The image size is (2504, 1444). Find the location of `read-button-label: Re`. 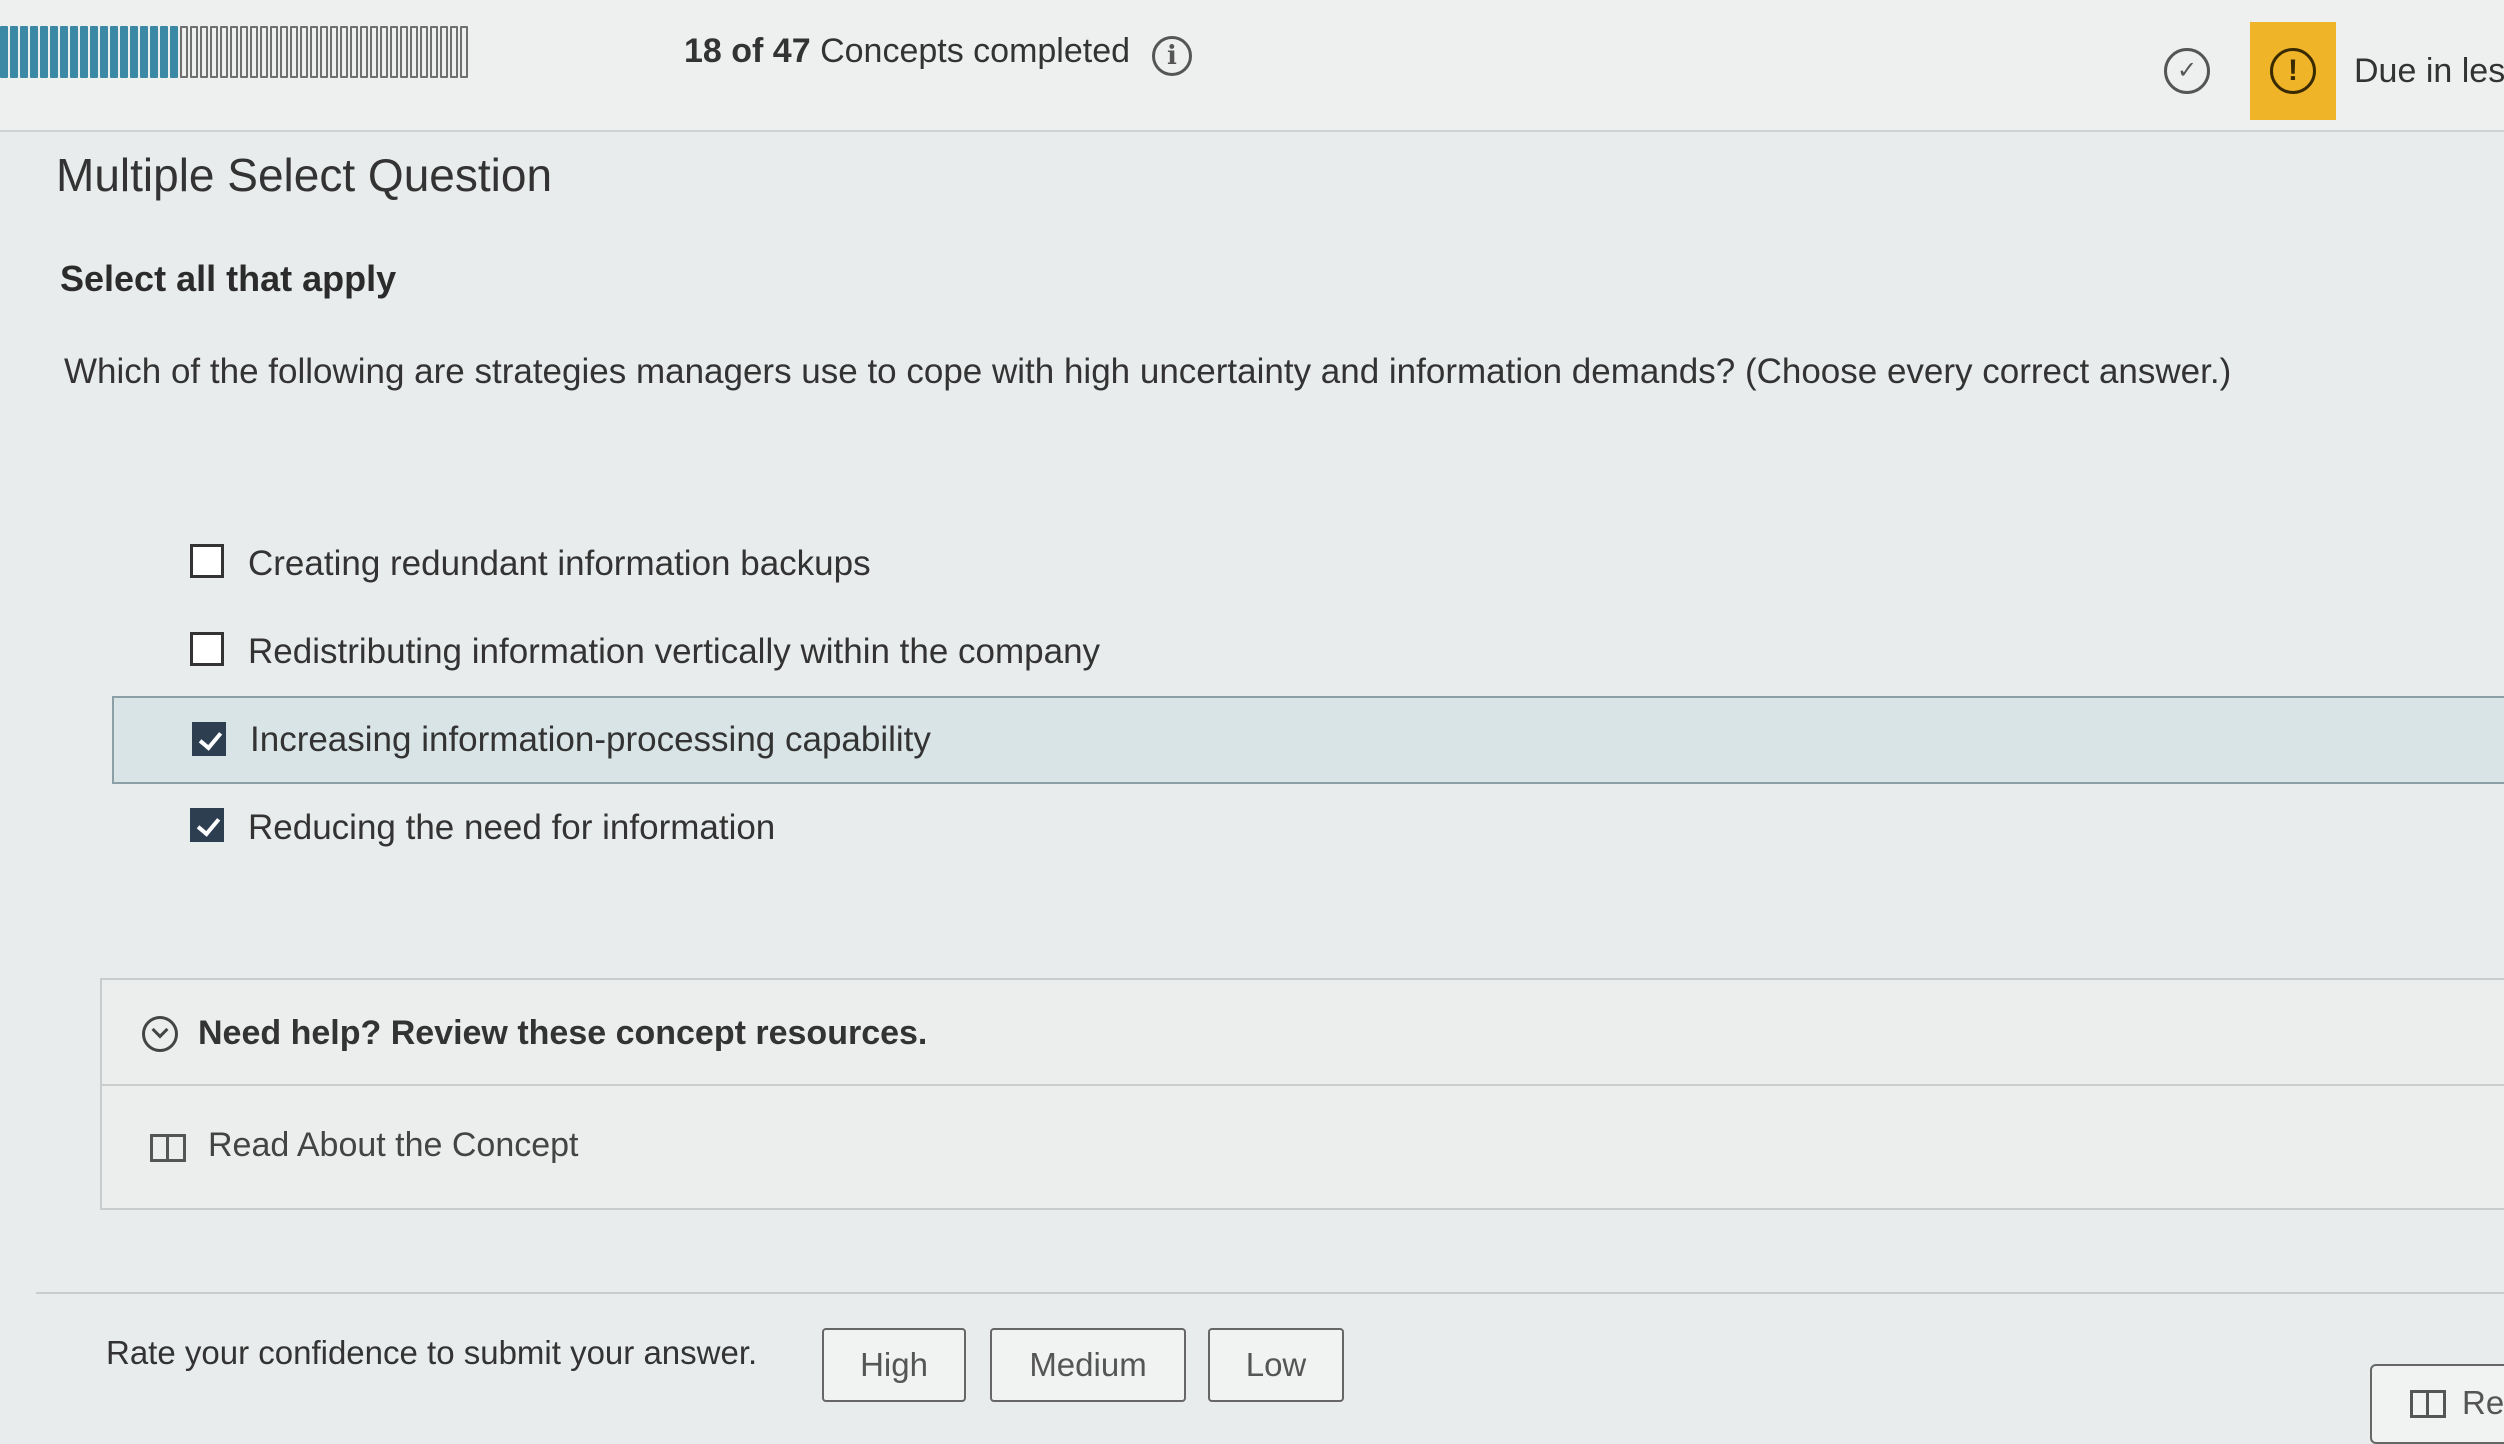

read-button-label: Re is located at coordinates (2483, 1402).